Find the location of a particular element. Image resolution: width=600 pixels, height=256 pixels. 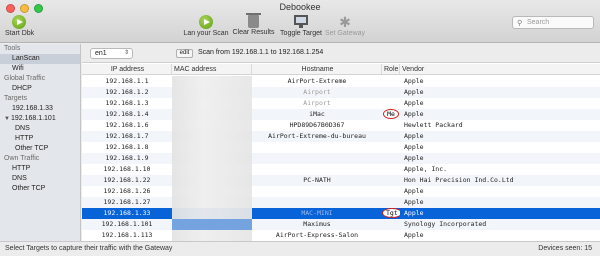

table-row: 192.168.1.1 AirPort-Extreme Apple is located at coordinates (341, 81).